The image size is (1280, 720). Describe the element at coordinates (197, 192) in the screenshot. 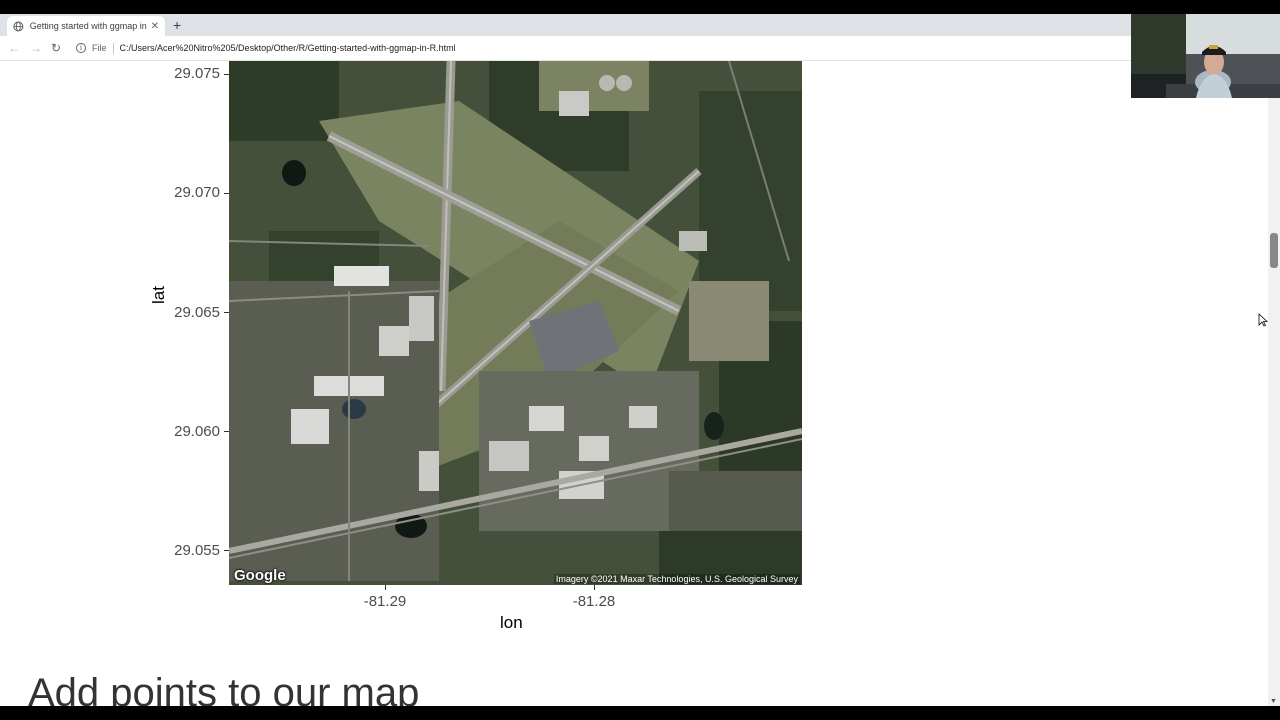

I see `y-tick-label: 29.070` at that location.